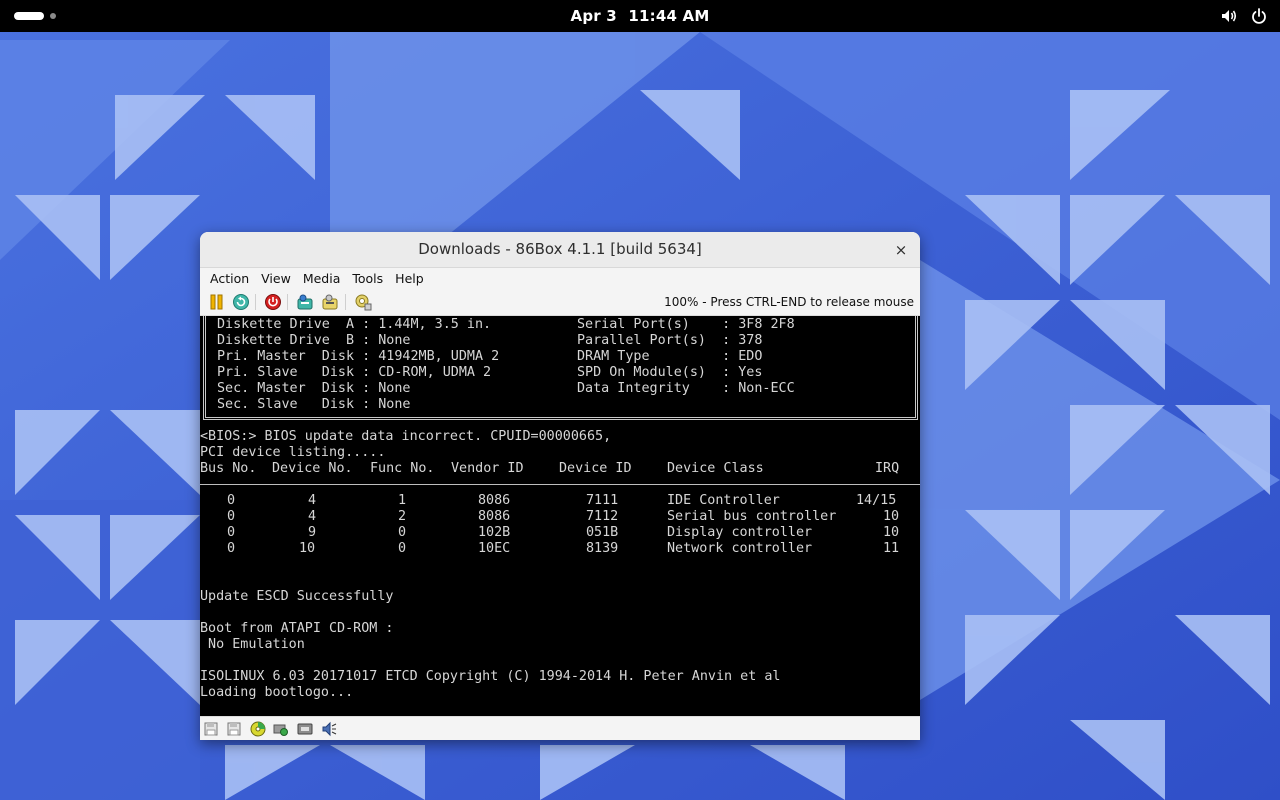  Describe the element at coordinates (228, 468) in the screenshot. I see `pci-header-bus: Bus No.` at that location.